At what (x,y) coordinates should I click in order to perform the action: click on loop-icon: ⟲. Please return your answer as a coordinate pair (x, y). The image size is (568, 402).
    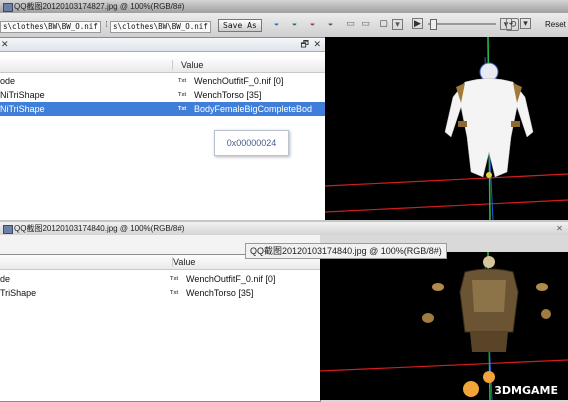
    Looking at the image, I should click on (512, 24).